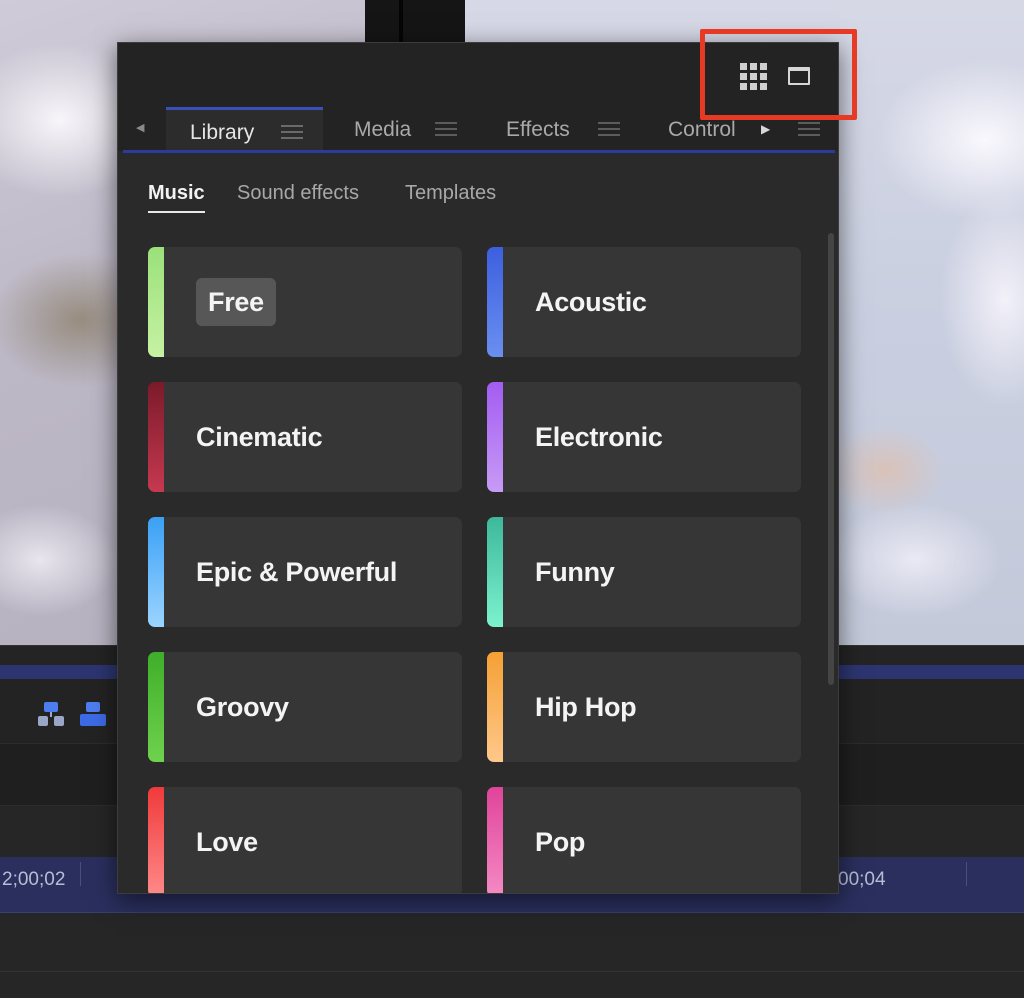 The image size is (1024, 998). Describe the element at coordinates (450, 198) in the screenshot. I see `subtab-templates: Templates` at that location.